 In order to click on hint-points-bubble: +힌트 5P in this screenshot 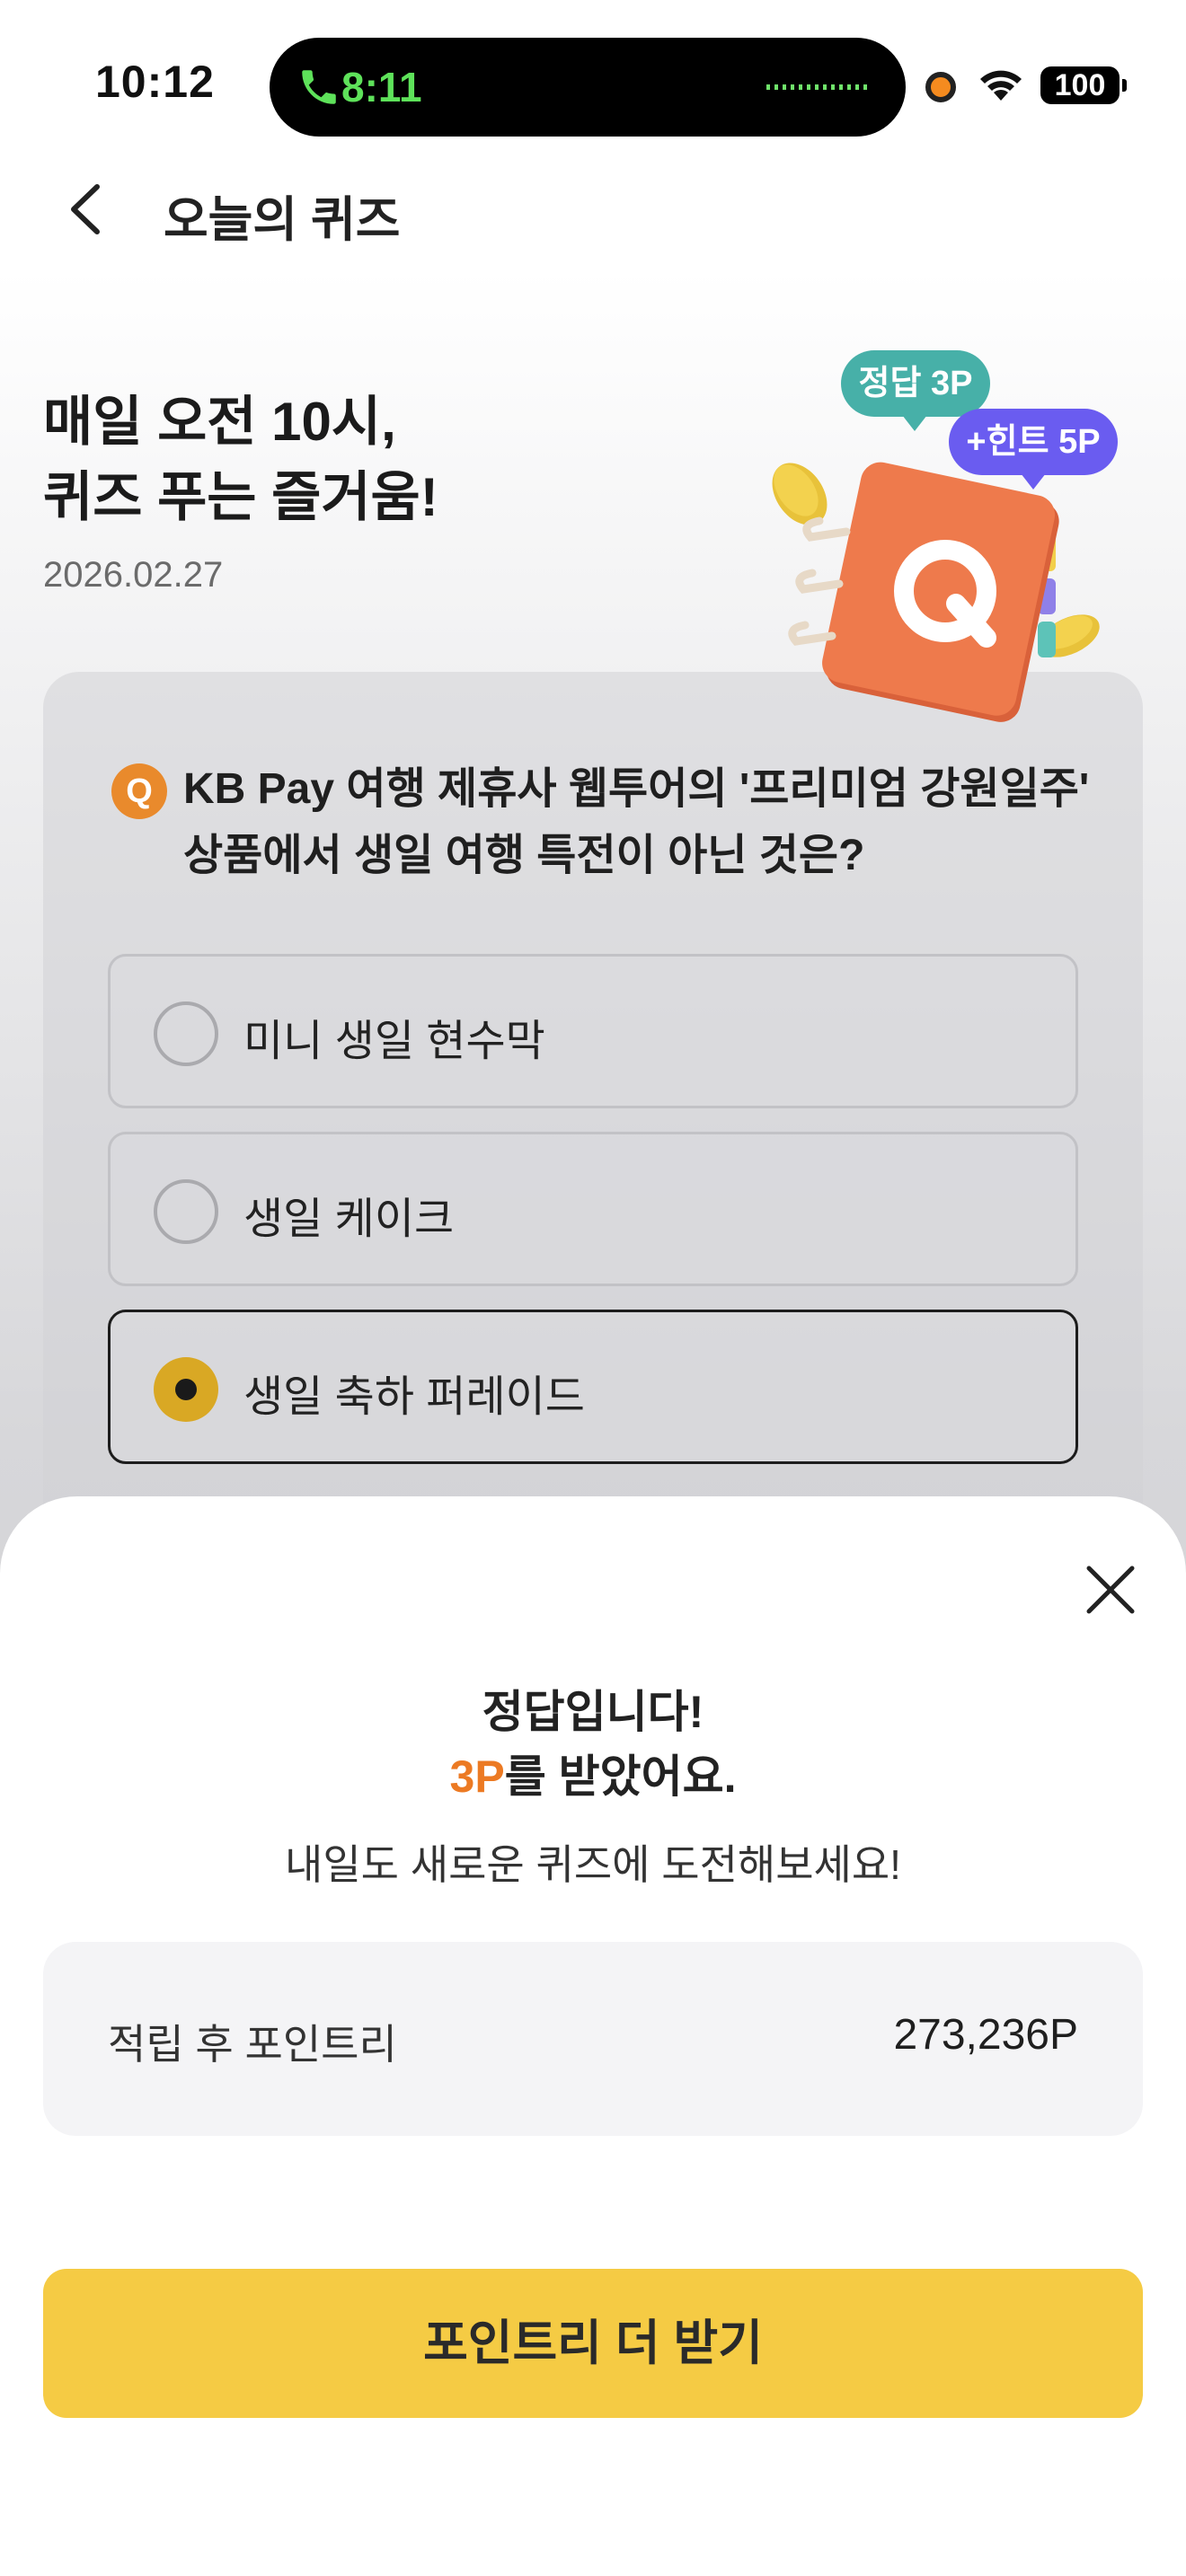, I will do `click(1033, 449)`.